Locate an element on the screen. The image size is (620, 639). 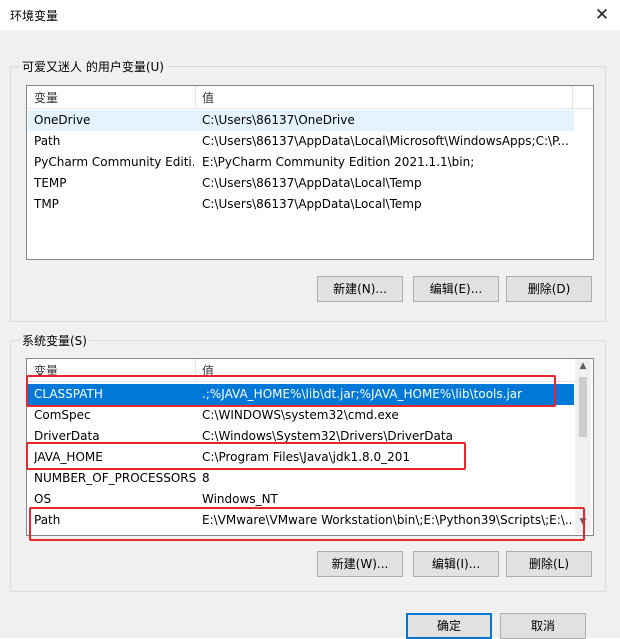
list-item: TMP C:\Users\86137\AppData\Local\Temp is located at coordinates (301, 204).